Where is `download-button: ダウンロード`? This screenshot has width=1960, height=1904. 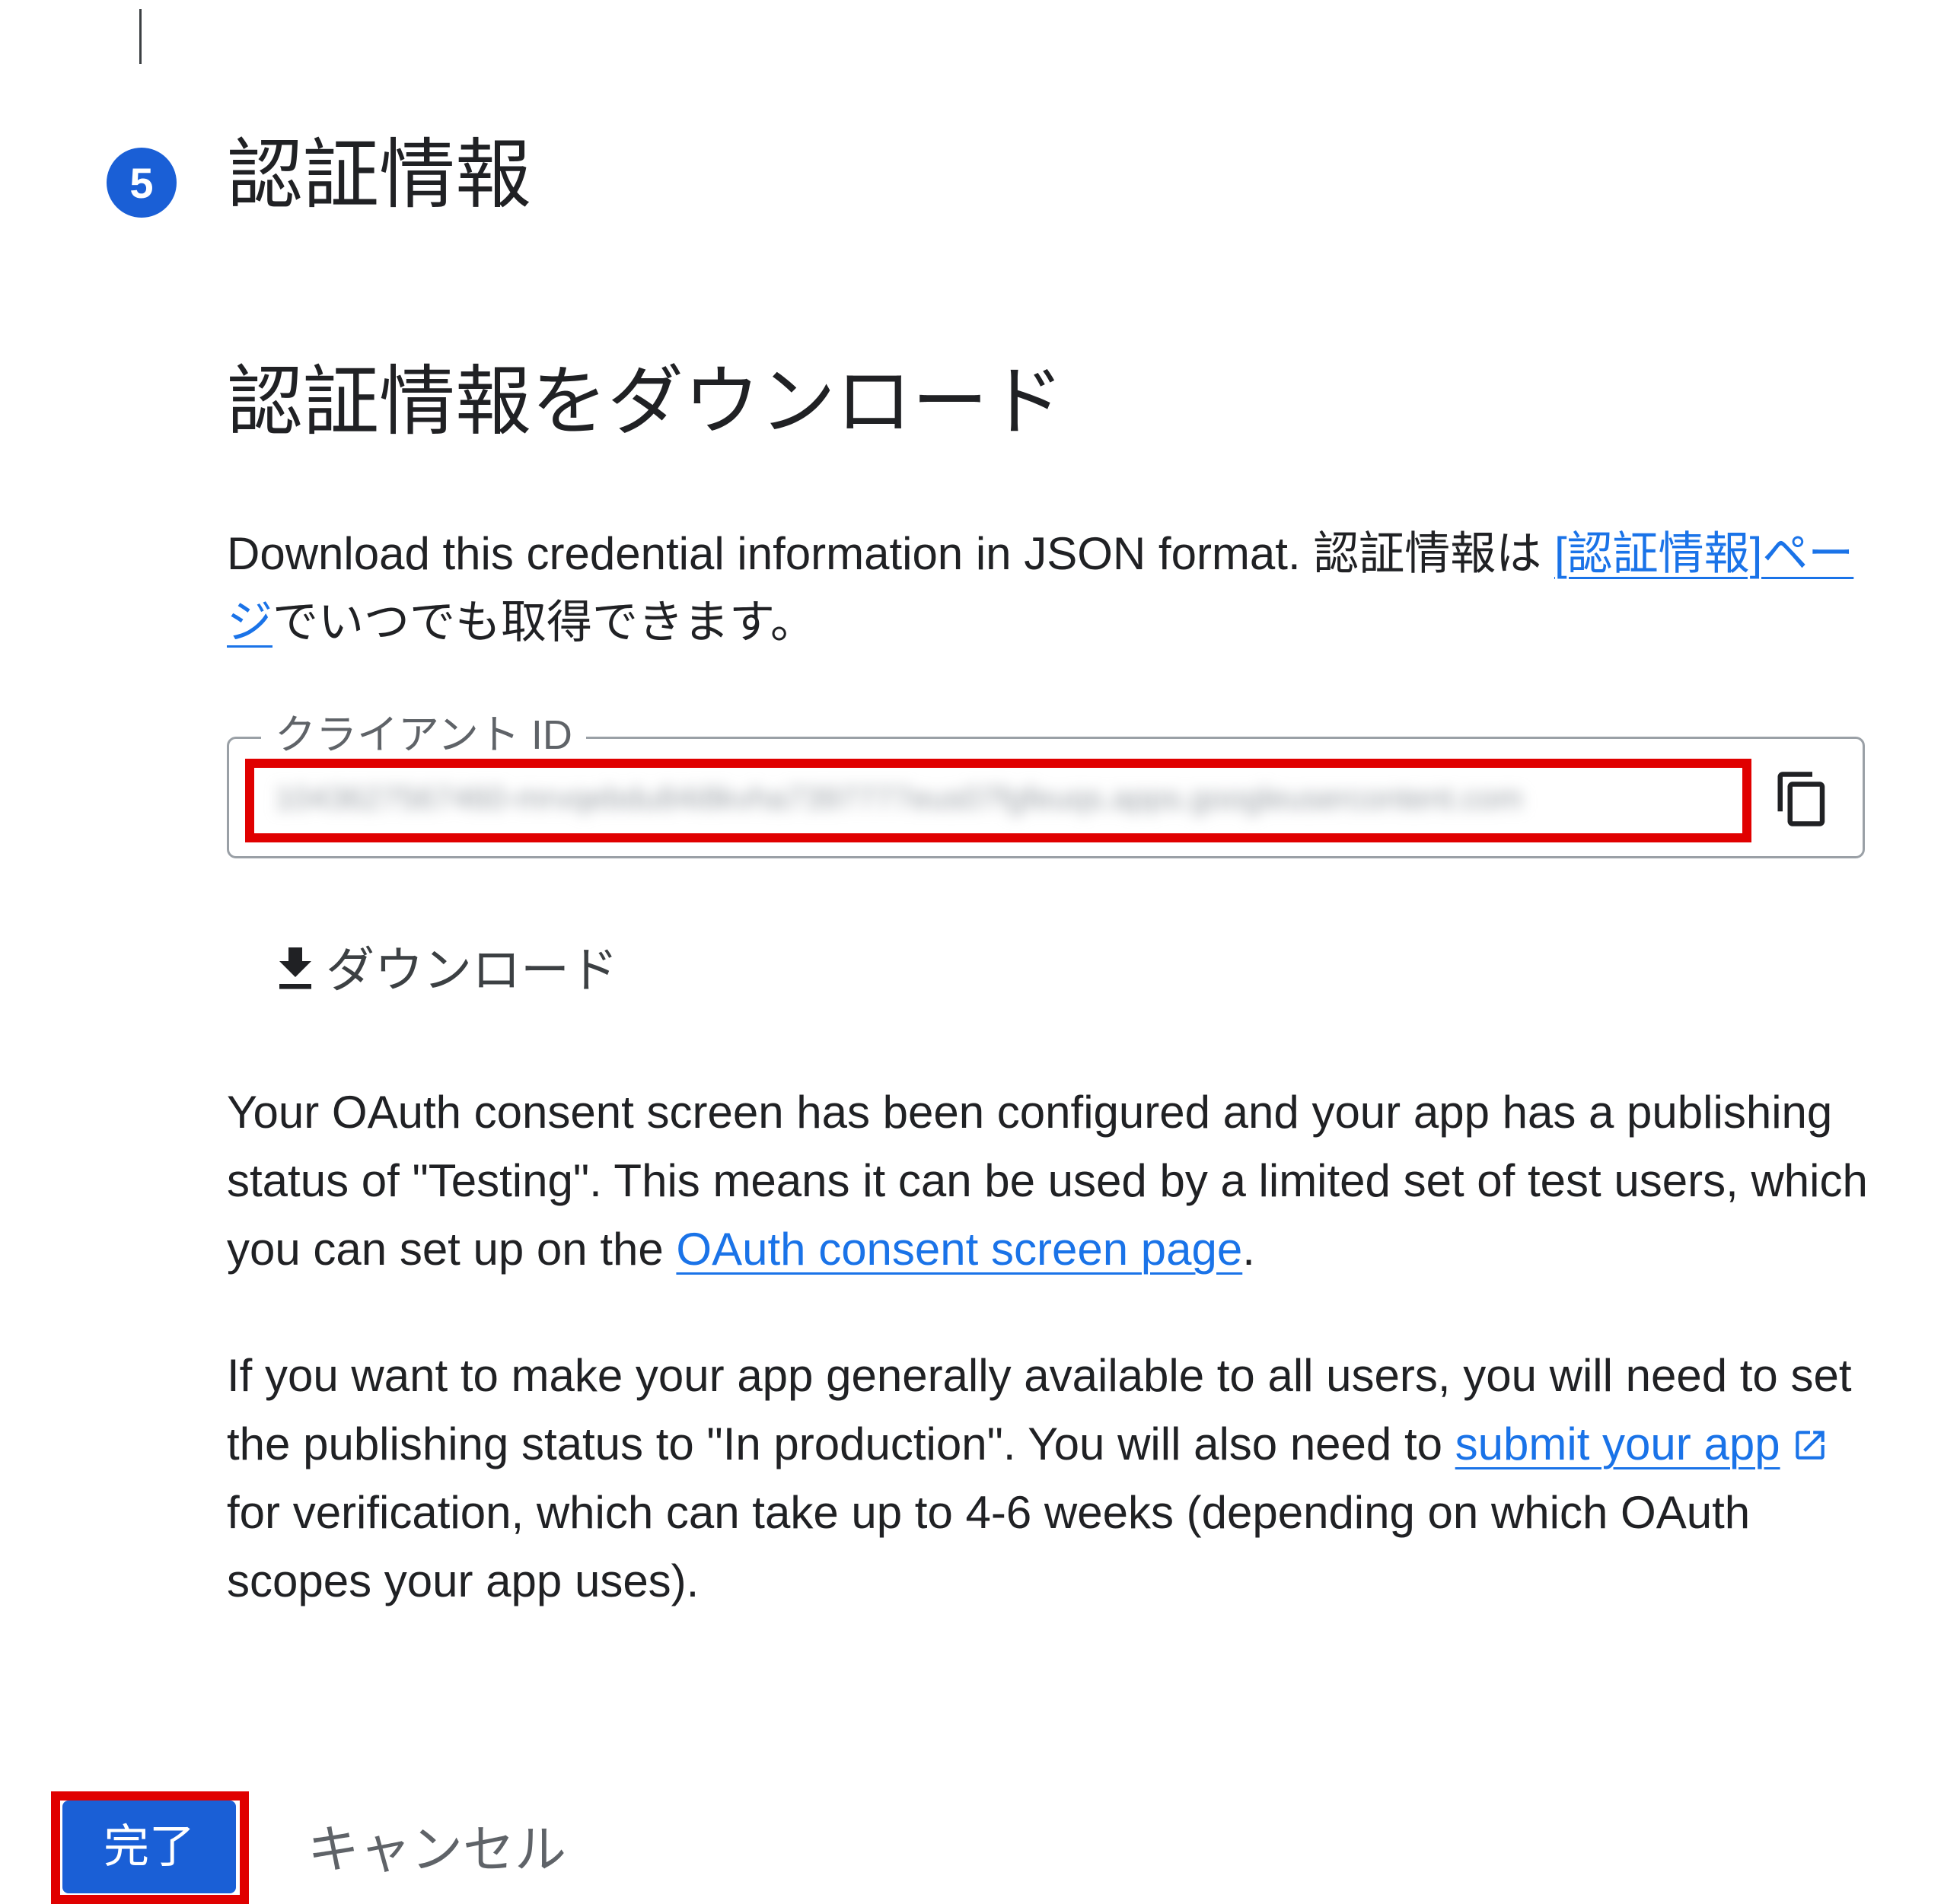
download-button: ダウンロード is located at coordinates (443, 970).